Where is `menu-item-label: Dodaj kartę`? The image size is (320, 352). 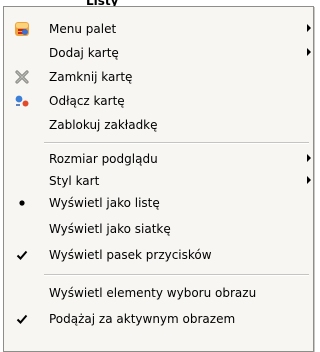
menu-item-label: Dodaj kartę is located at coordinates (84, 53).